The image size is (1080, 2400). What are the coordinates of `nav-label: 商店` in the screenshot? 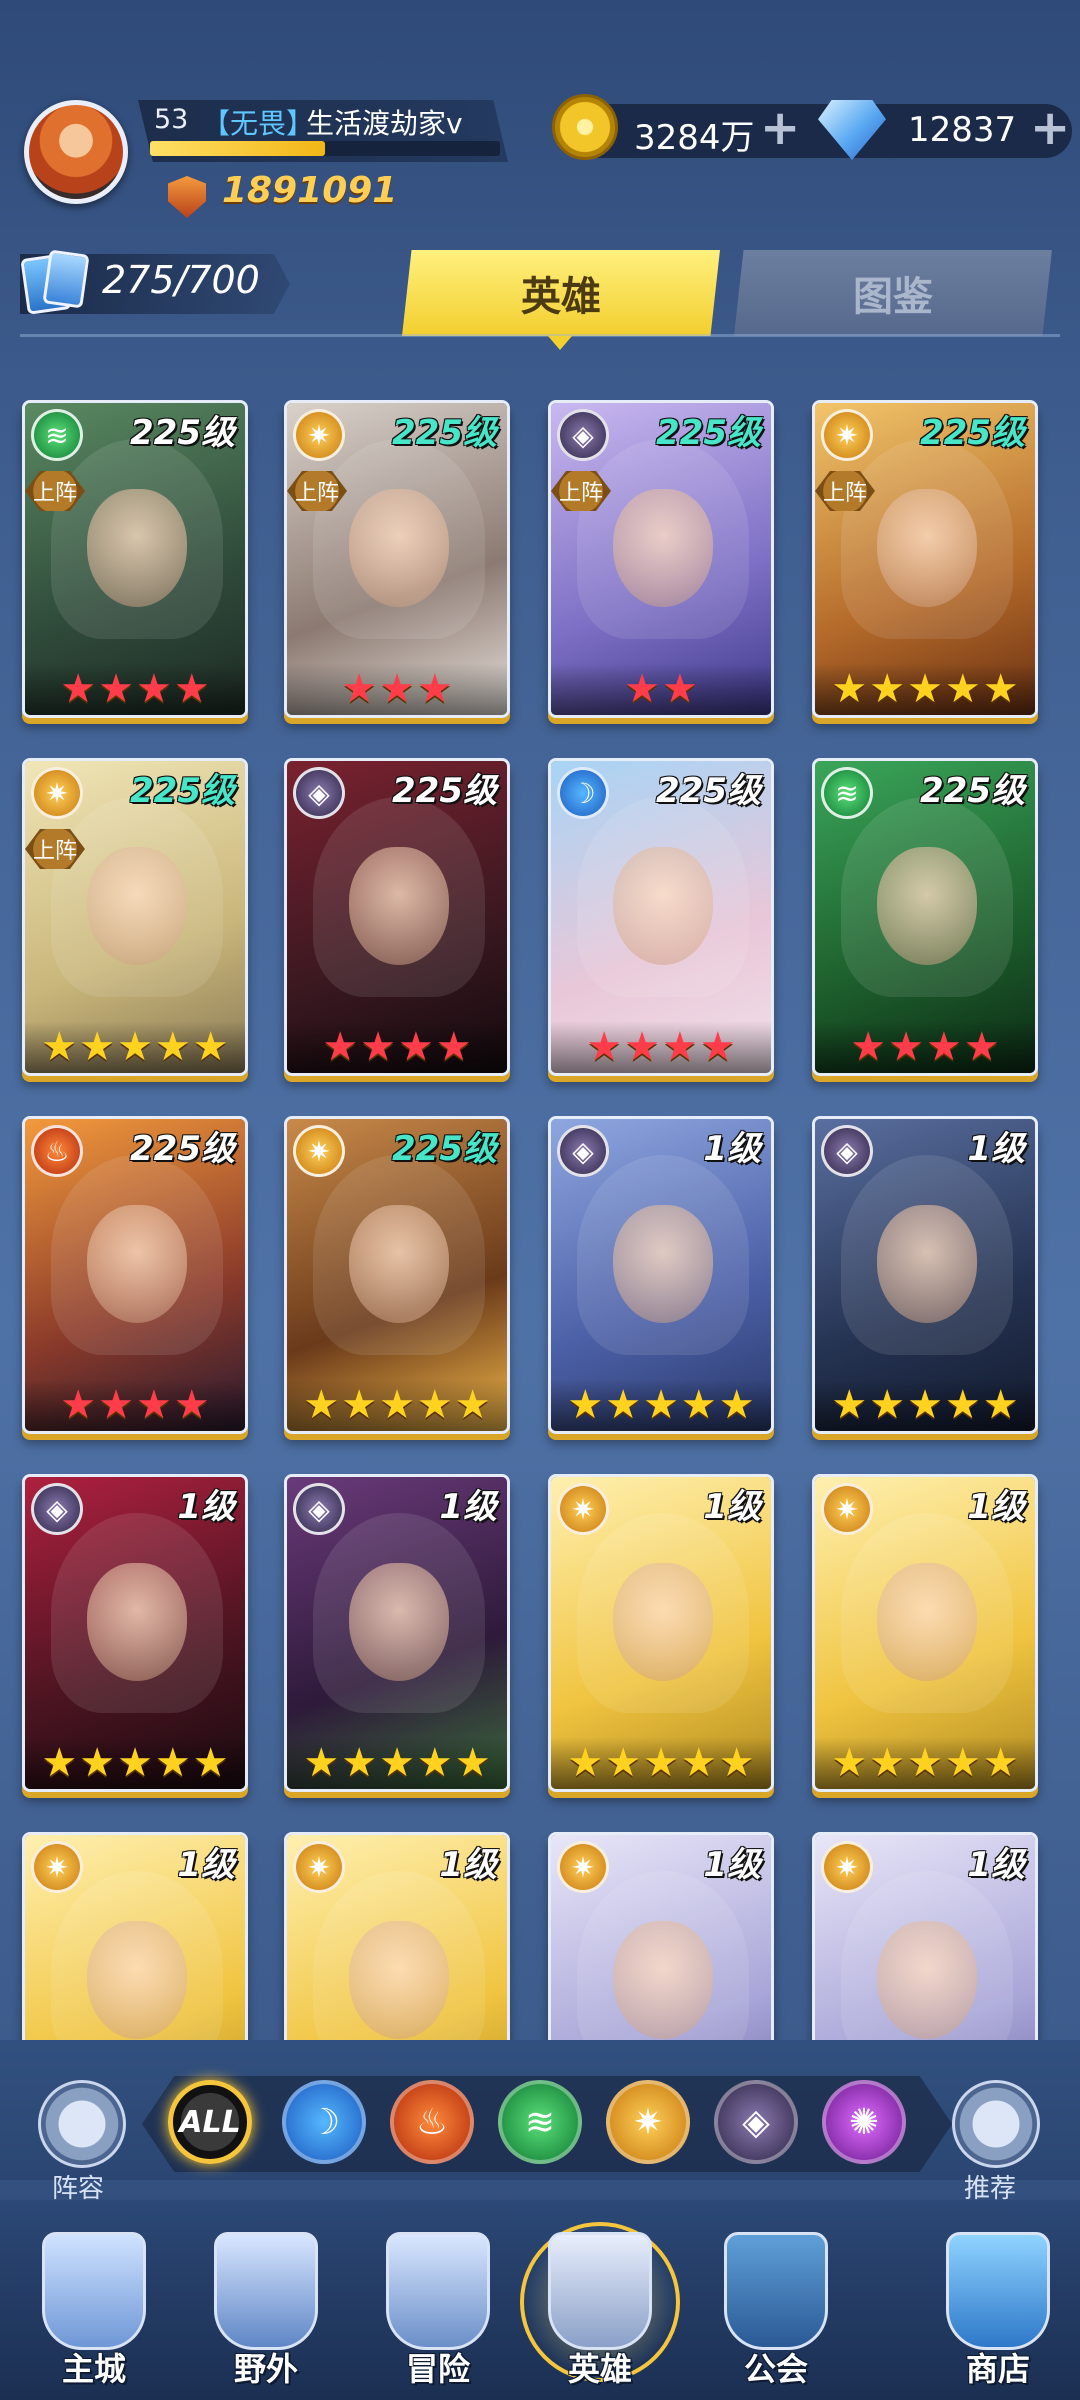 It's located at (997, 2369).